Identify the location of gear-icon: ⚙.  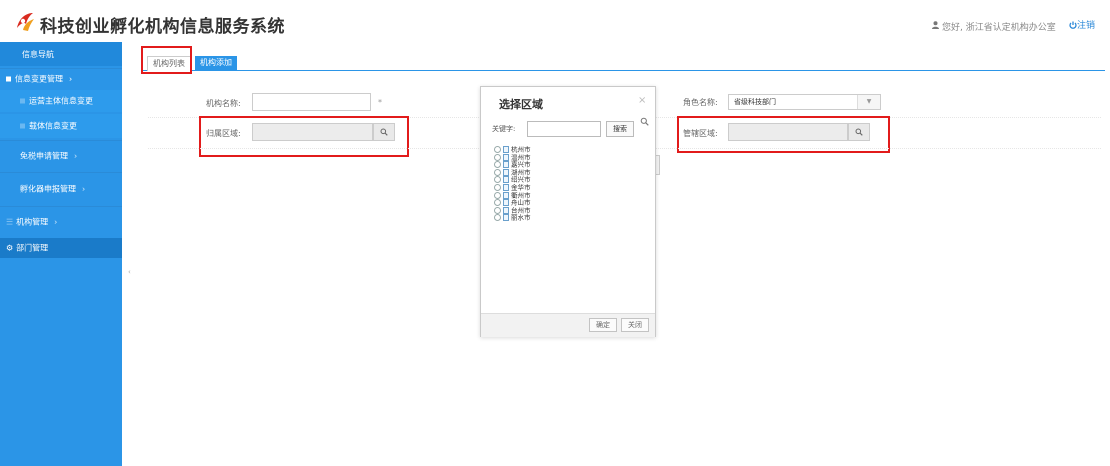
(10, 248).